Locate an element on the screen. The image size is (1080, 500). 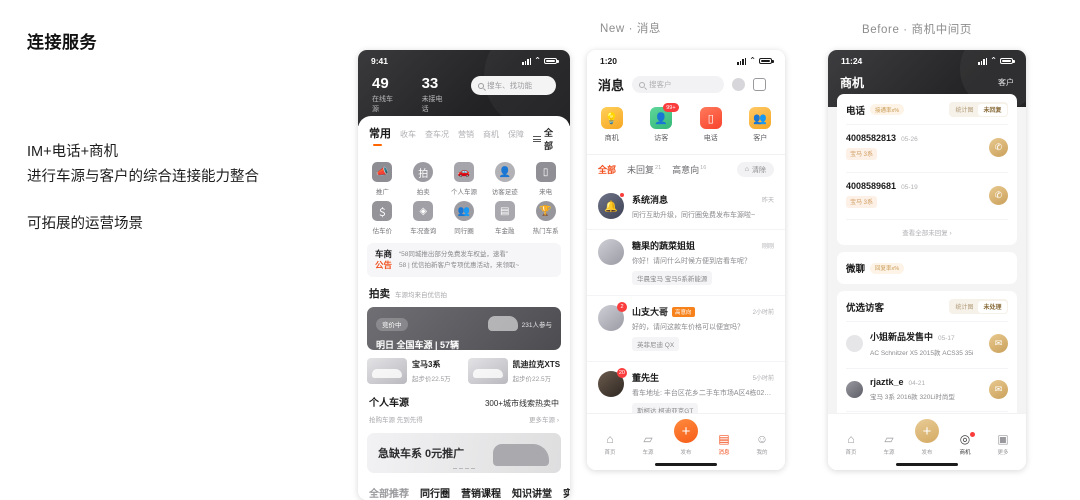
plus-icon: + is located at coordinates (686, 431).